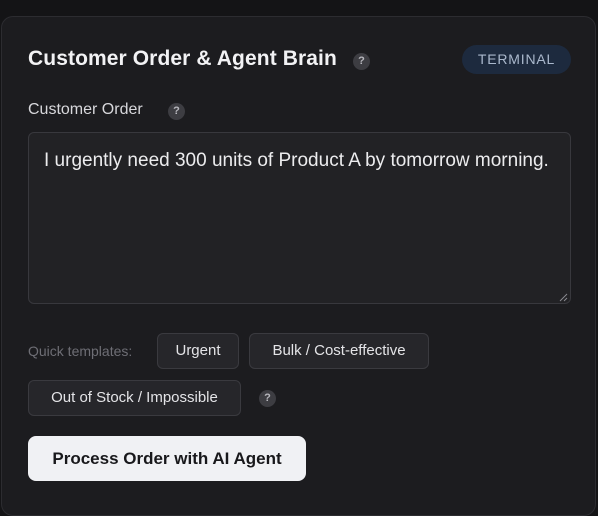 The height and width of the screenshot is (516, 598). What do you see at coordinates (516, 59) in the screenshot?
I see `terminal-badge: TERMINAL` at bounding box center [516, 59].